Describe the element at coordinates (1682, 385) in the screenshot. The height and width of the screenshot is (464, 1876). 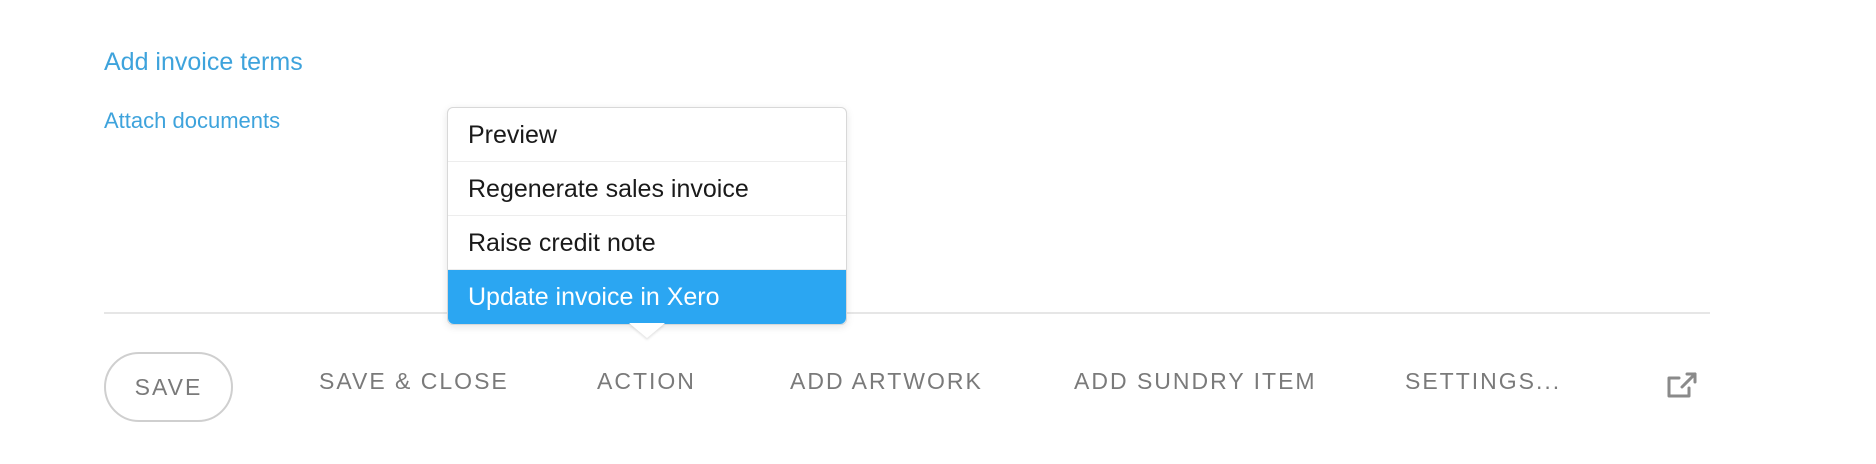
I see `external-link-icon` at that location.